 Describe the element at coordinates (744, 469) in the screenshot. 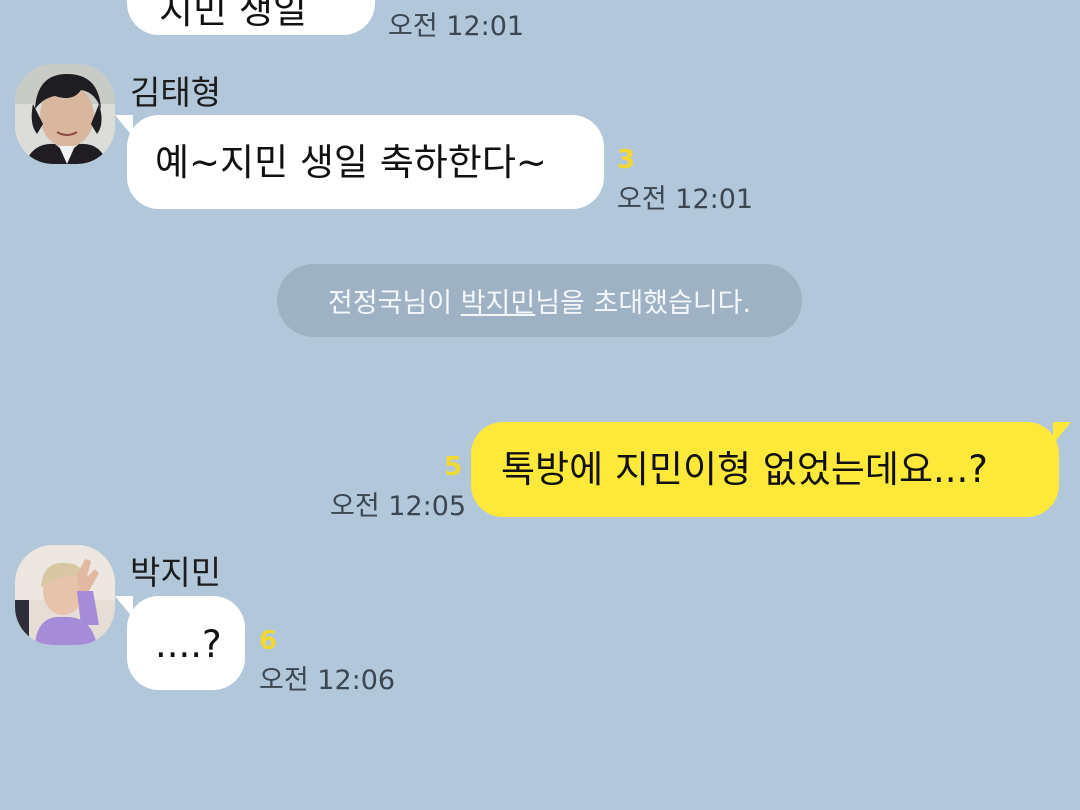

I see `message-text: 톡방에 지민이형 없었는데요...?` at that location.